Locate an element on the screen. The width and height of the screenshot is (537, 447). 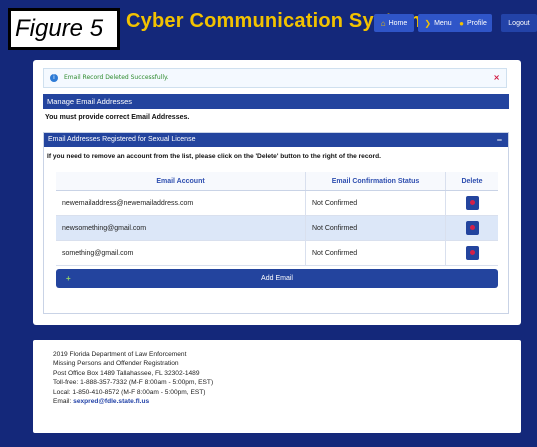
nav-home-button: ⌂ Home is located at coordinates (394, 23).